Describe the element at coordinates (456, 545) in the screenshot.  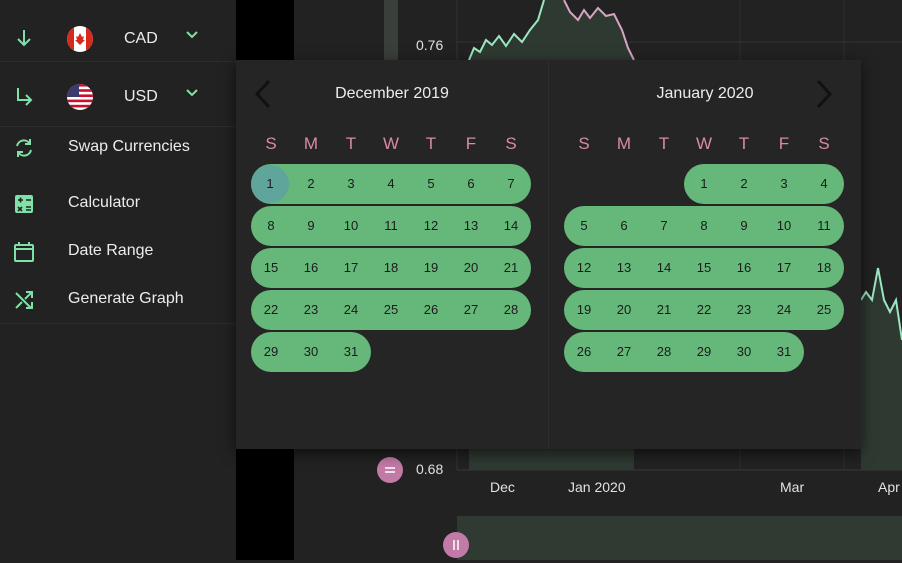
I see `x-range-handle` at that location.